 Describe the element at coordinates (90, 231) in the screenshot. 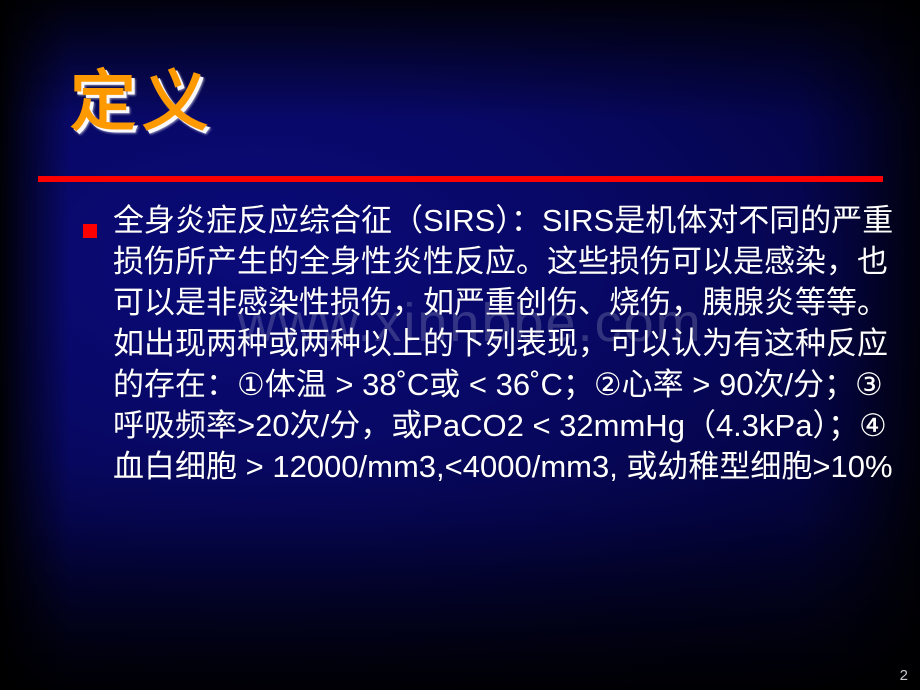

I see `red-square-bullet-icon` at that location.